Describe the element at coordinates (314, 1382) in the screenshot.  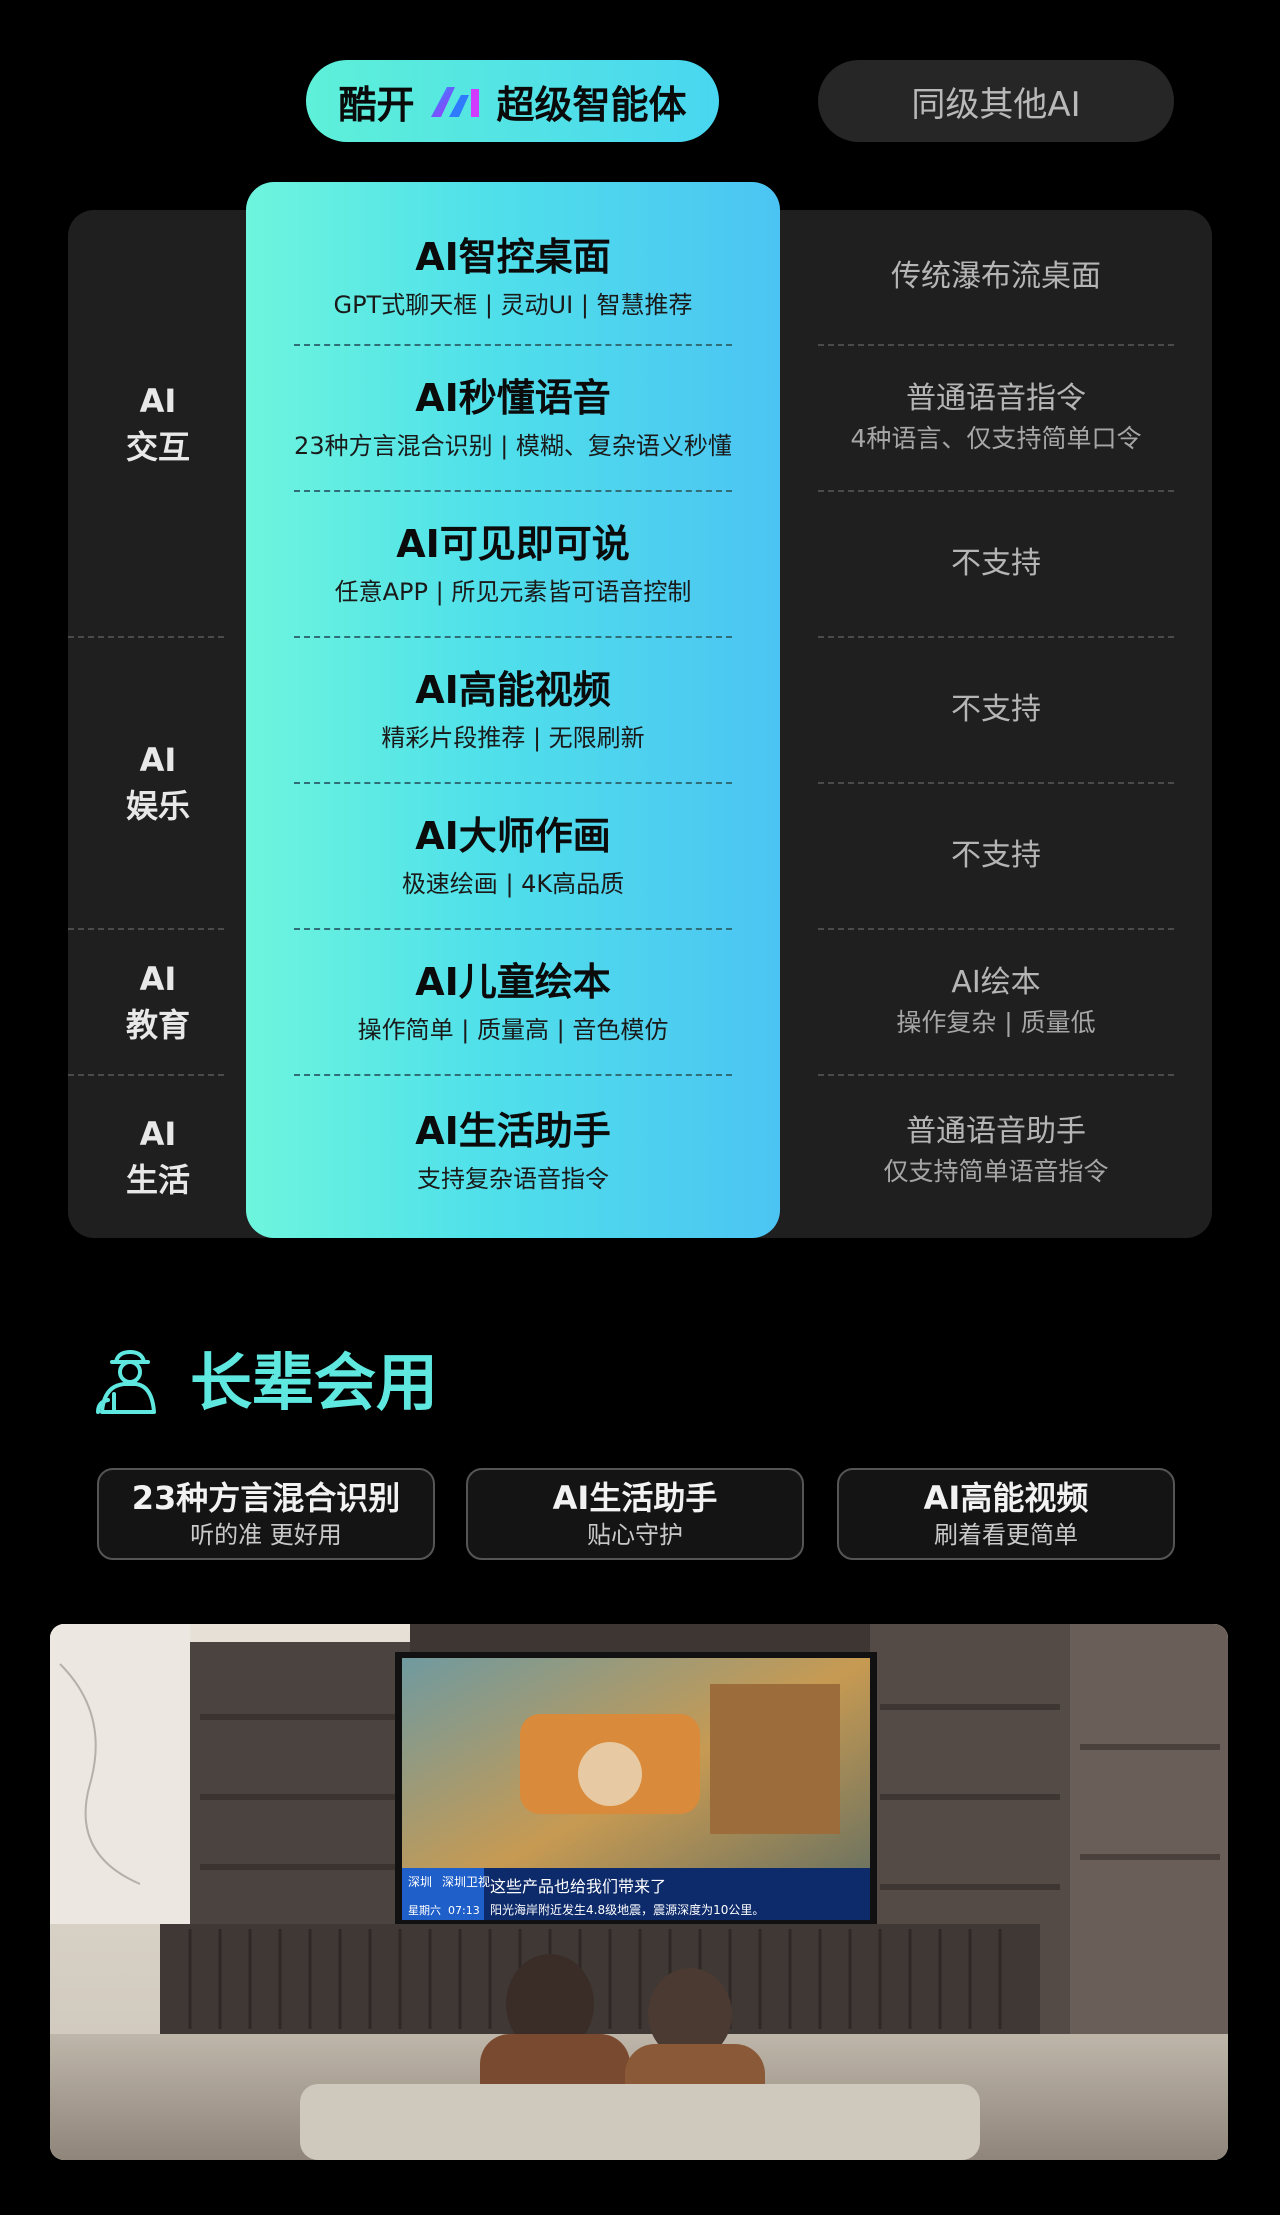
I see `elder-section-title: 长辈会用` at that location.